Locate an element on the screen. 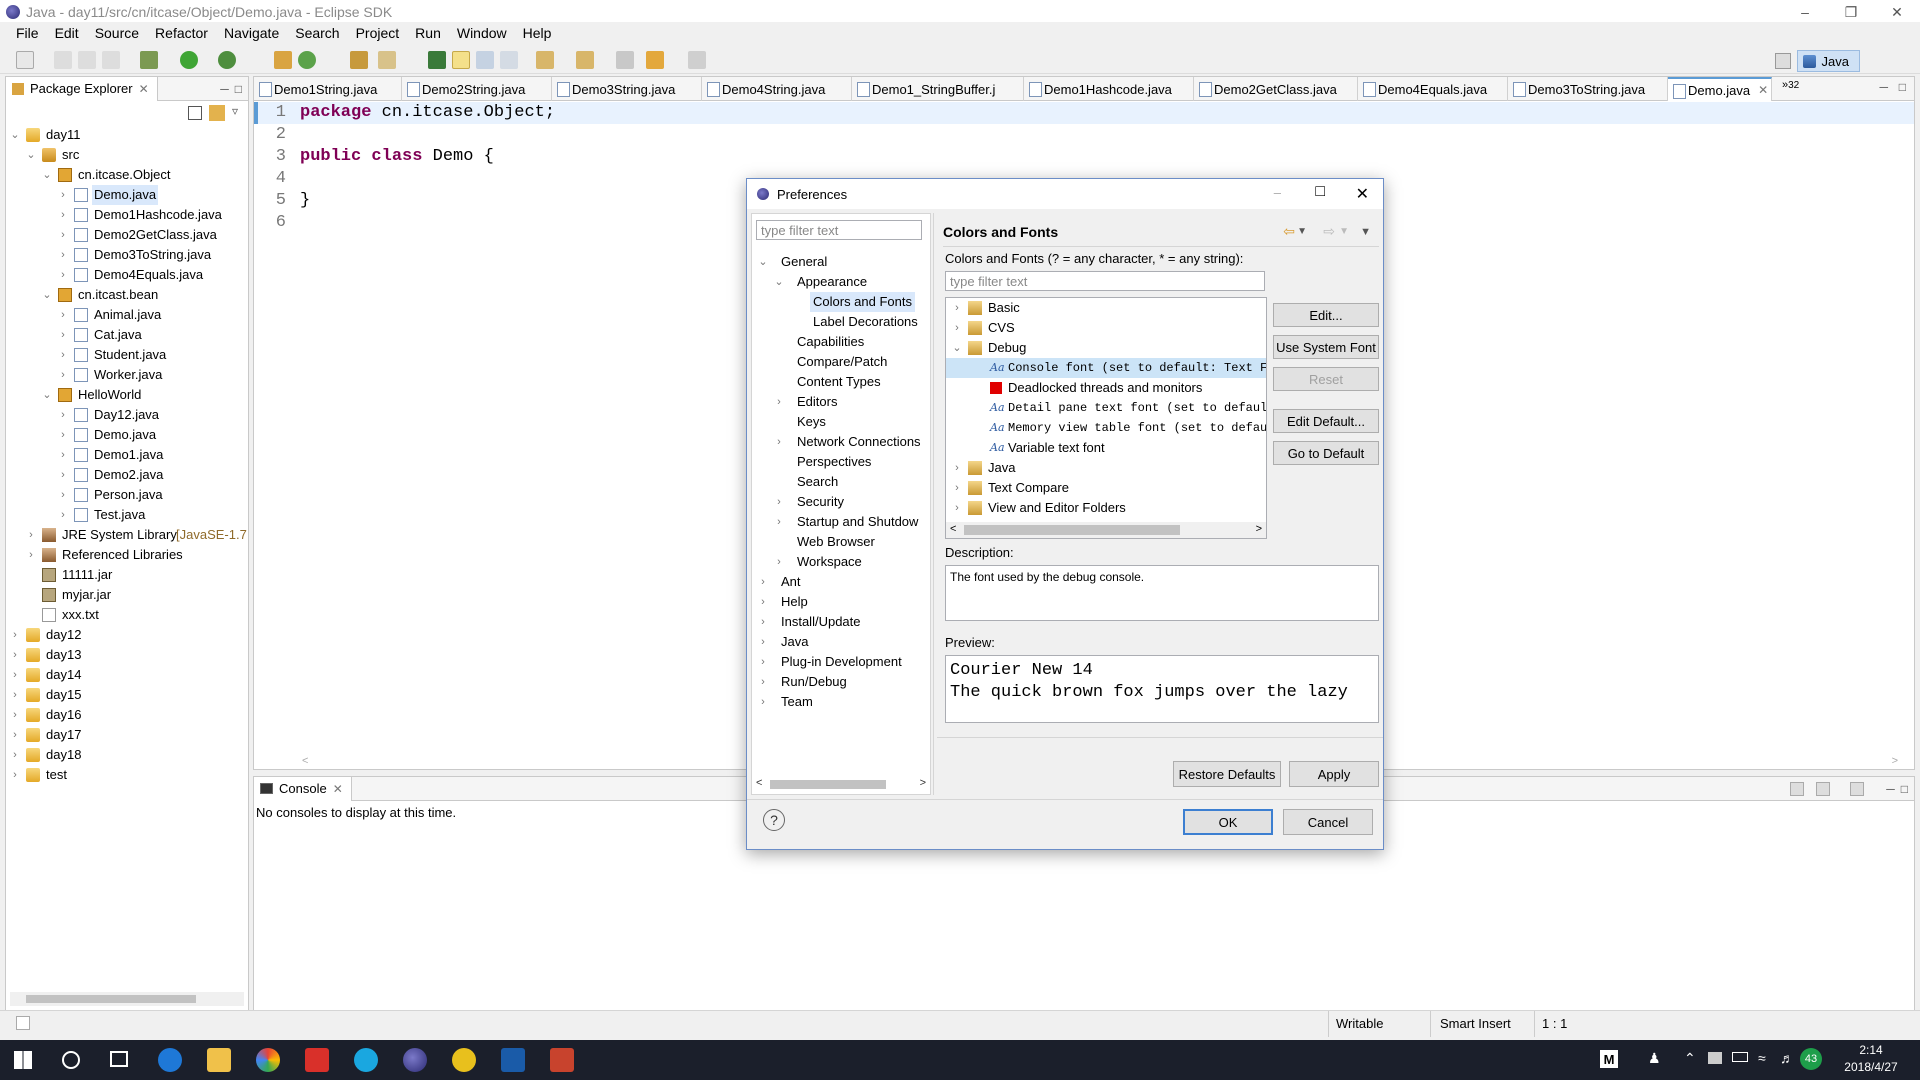 The image size is (1920, 1080). tree-item: › Animal.java is located at coordinates (127, 315).